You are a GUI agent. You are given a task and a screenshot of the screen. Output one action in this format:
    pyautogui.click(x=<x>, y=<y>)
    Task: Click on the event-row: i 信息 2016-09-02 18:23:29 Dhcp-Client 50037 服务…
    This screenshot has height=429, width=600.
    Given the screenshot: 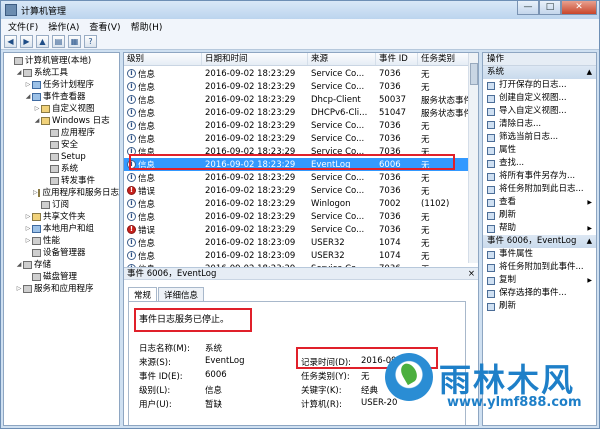 What is the action you would take?
    pyautogui.click(x=297, y=99)
    